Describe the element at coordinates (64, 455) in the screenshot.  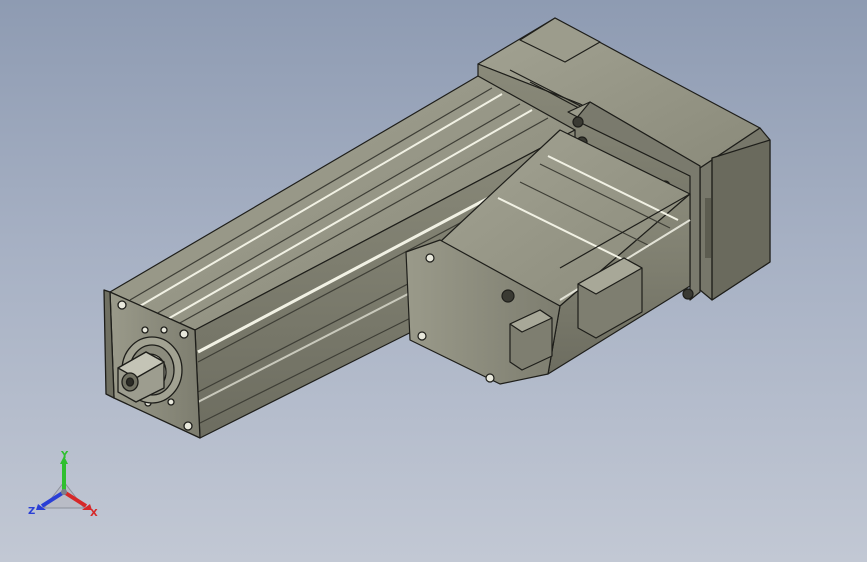
I see `y-axis-label: Y` at that location.